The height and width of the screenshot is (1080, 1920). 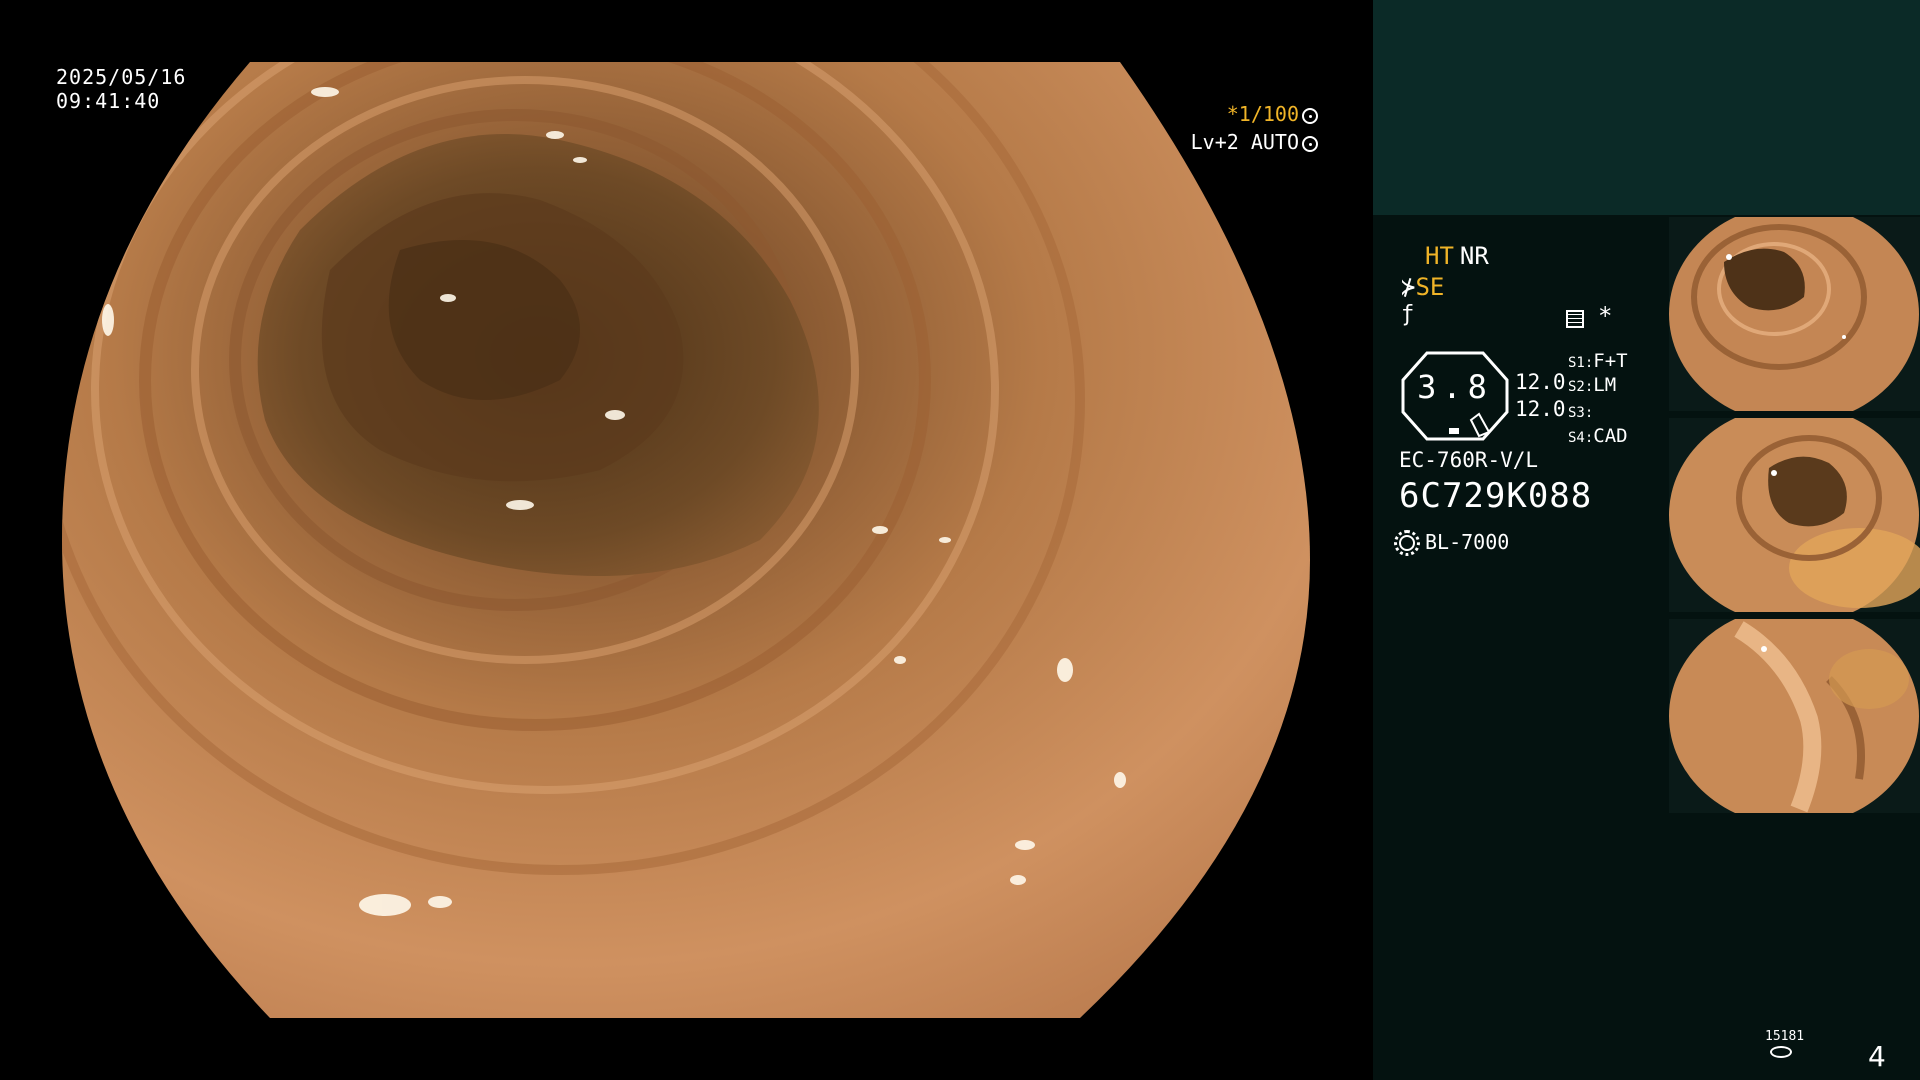 What do you see at coordinates (1581, 438) in the screenshot?
I see `switch-4-tag: S4:` at bounding box center [1581, 438].